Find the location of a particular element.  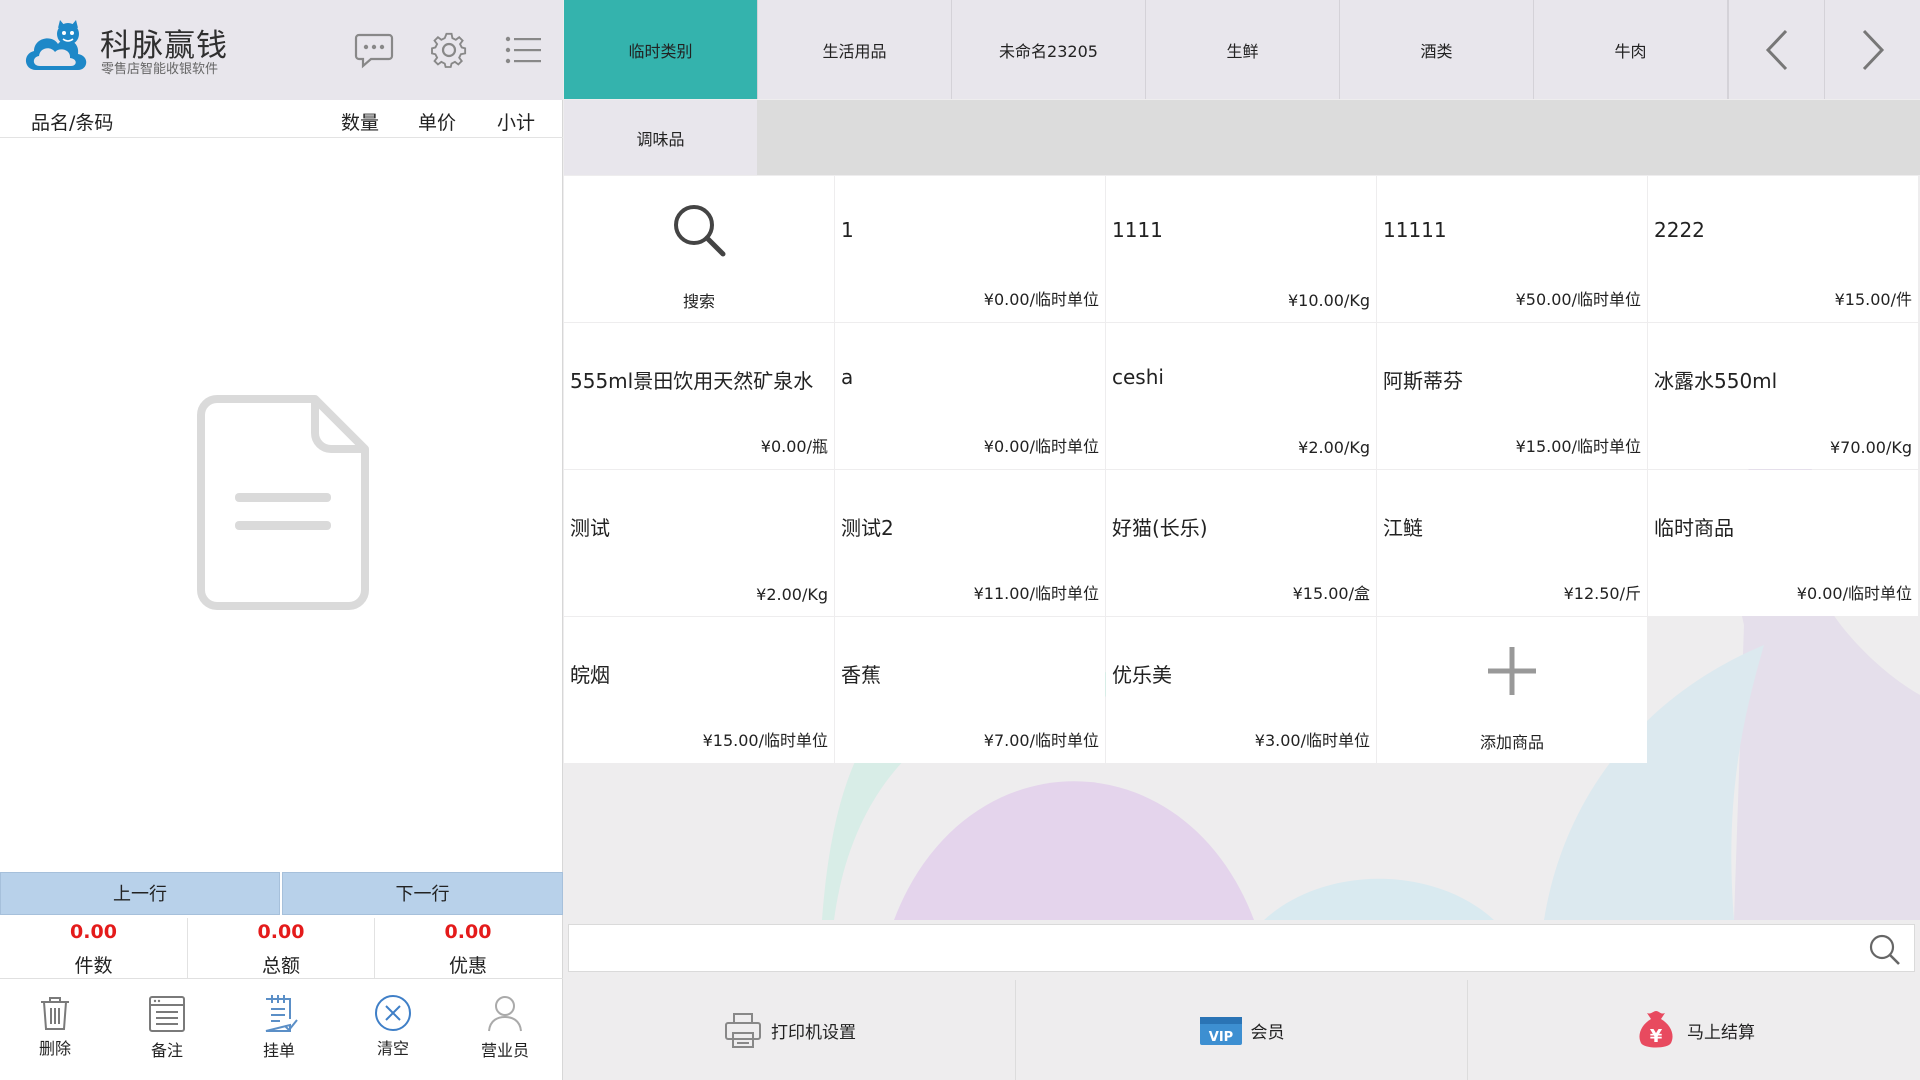

category-prev-button is located at coordinates (1776, 49).